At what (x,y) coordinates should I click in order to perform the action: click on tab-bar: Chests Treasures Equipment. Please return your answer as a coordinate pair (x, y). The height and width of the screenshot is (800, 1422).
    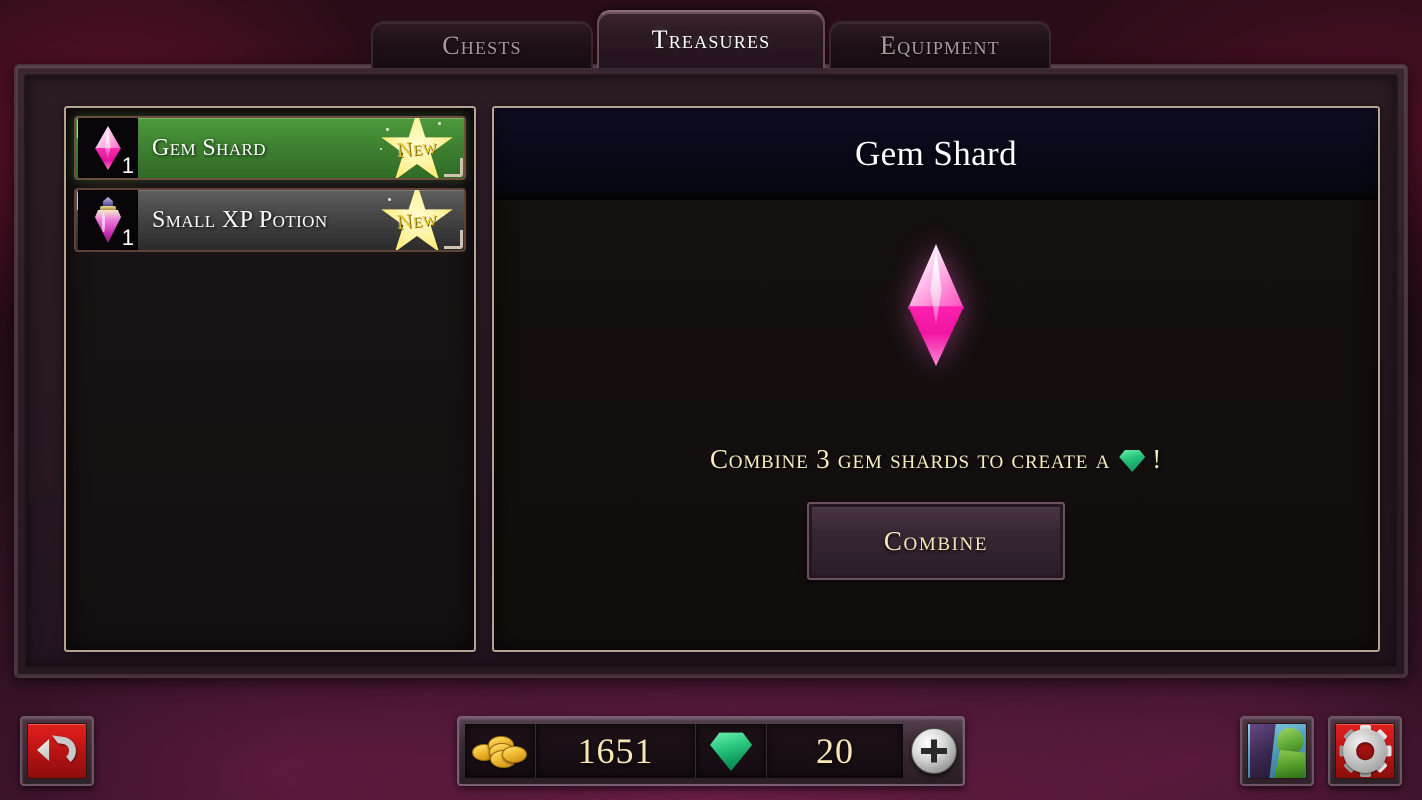
    Looking at the image, I should click on (711, 34).